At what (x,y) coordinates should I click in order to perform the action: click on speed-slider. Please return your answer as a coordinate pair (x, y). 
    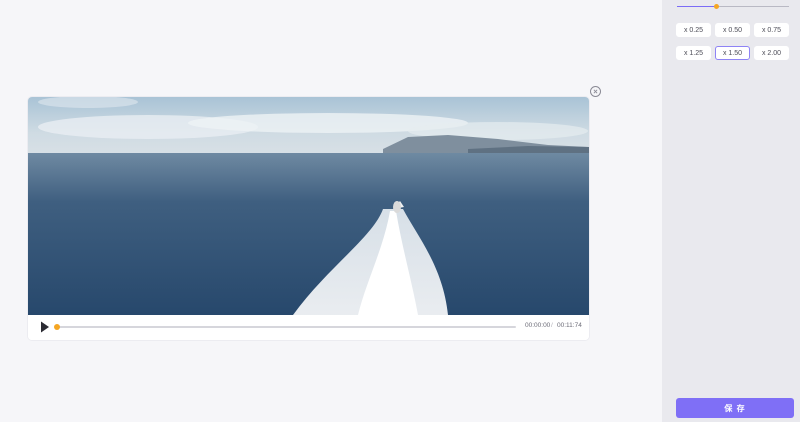
    Looking at the image, I should click on (733, 6).